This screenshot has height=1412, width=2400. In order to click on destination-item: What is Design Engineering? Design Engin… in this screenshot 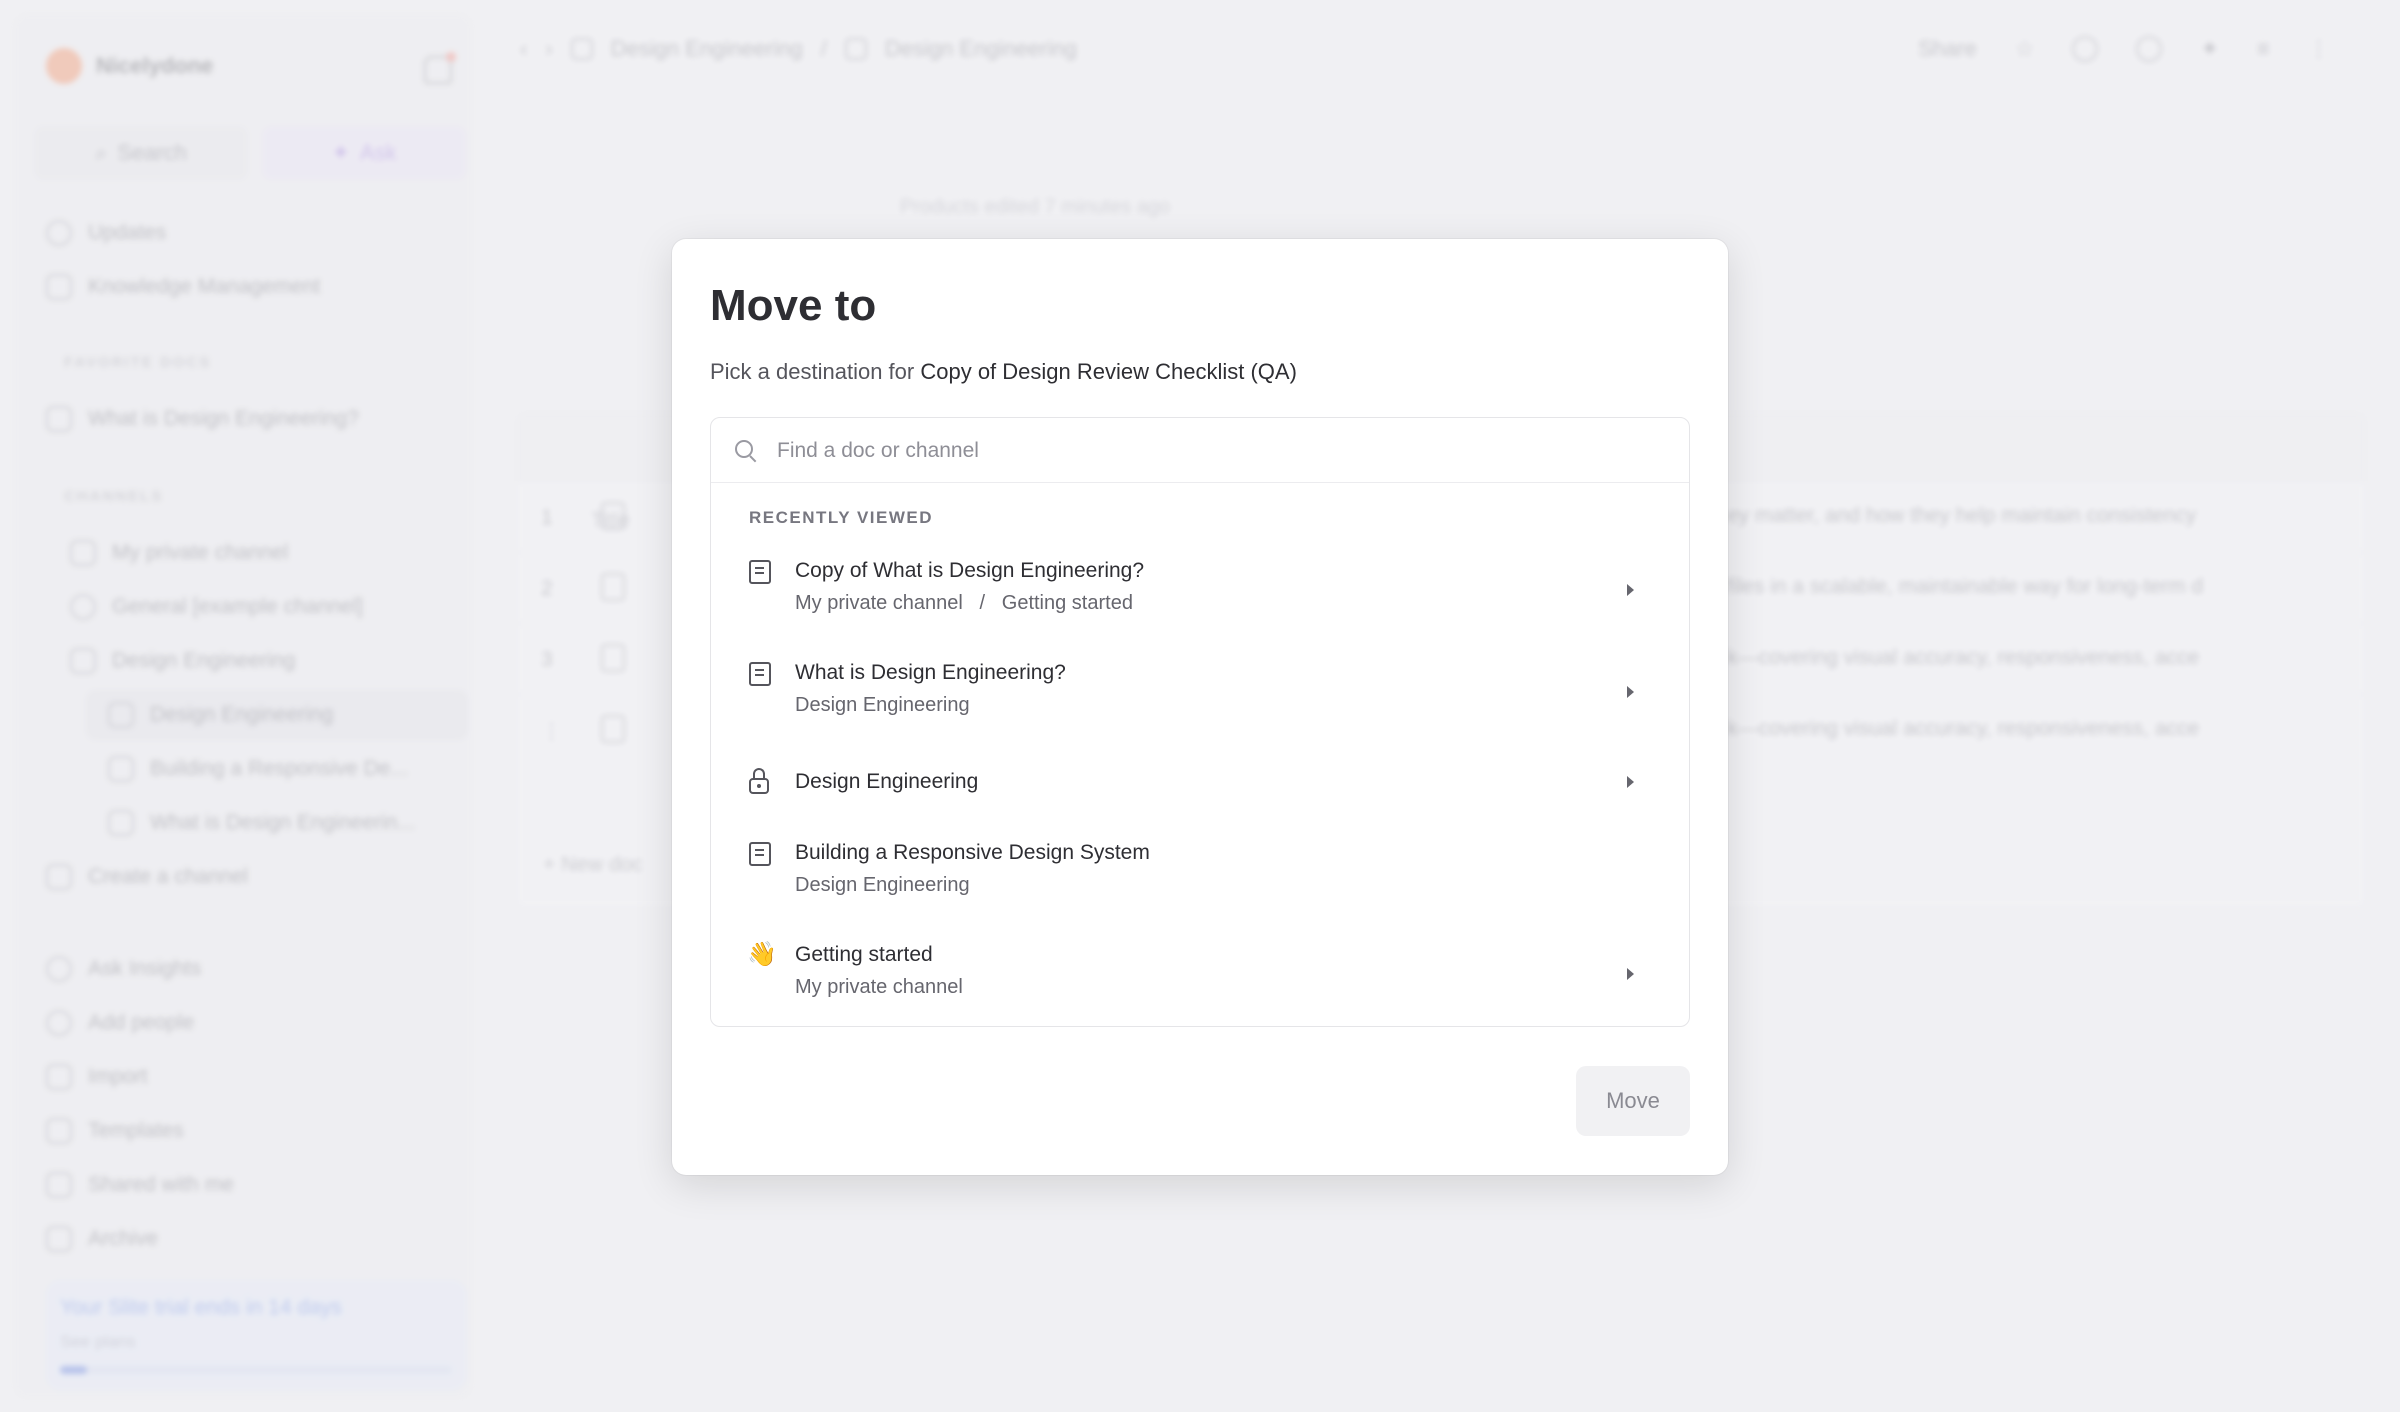, I will do `click(1200, 696)`.